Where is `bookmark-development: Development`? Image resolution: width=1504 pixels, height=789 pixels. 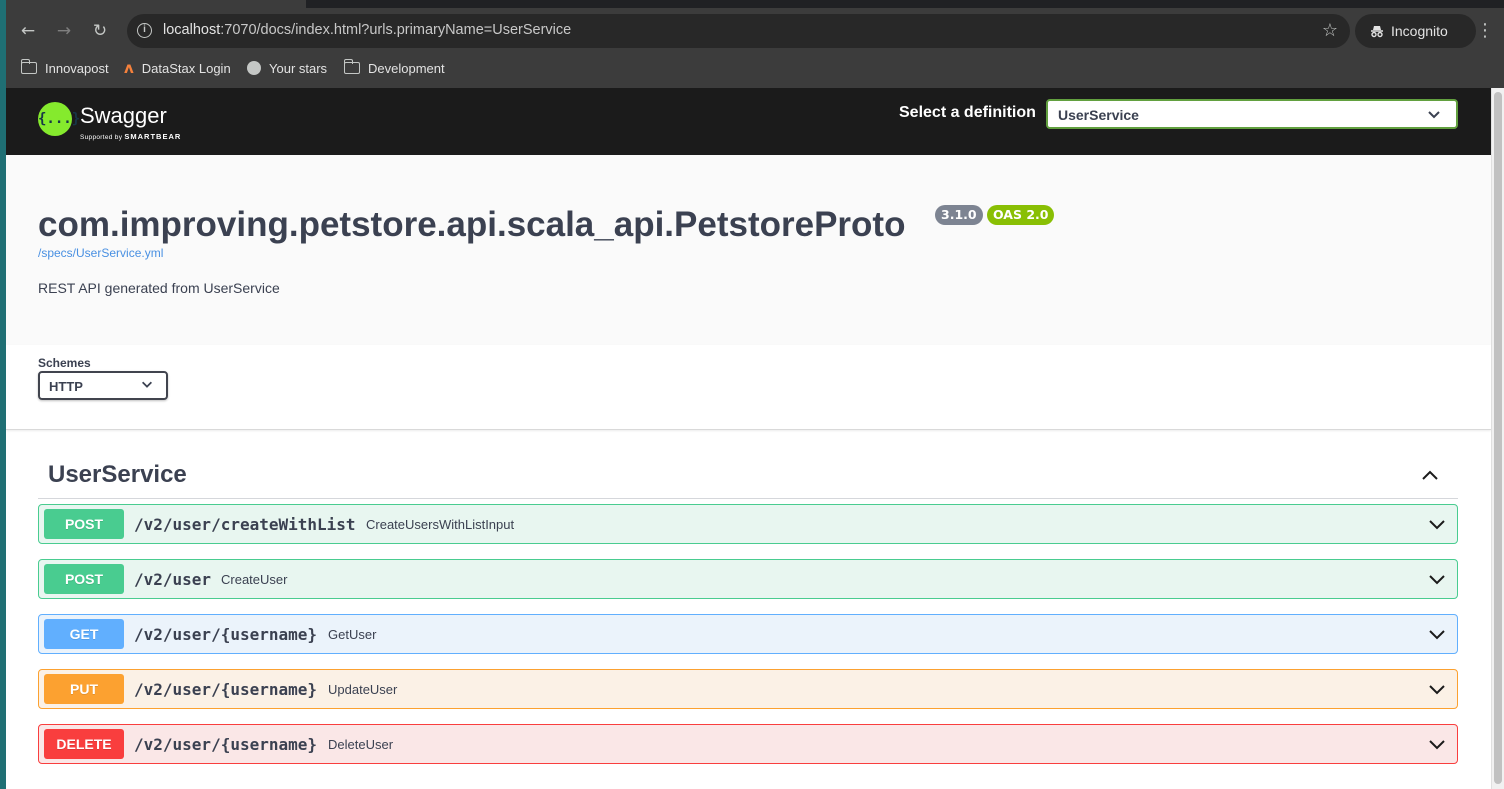
bookmark-development: Development is located at coordinates (394, 68).